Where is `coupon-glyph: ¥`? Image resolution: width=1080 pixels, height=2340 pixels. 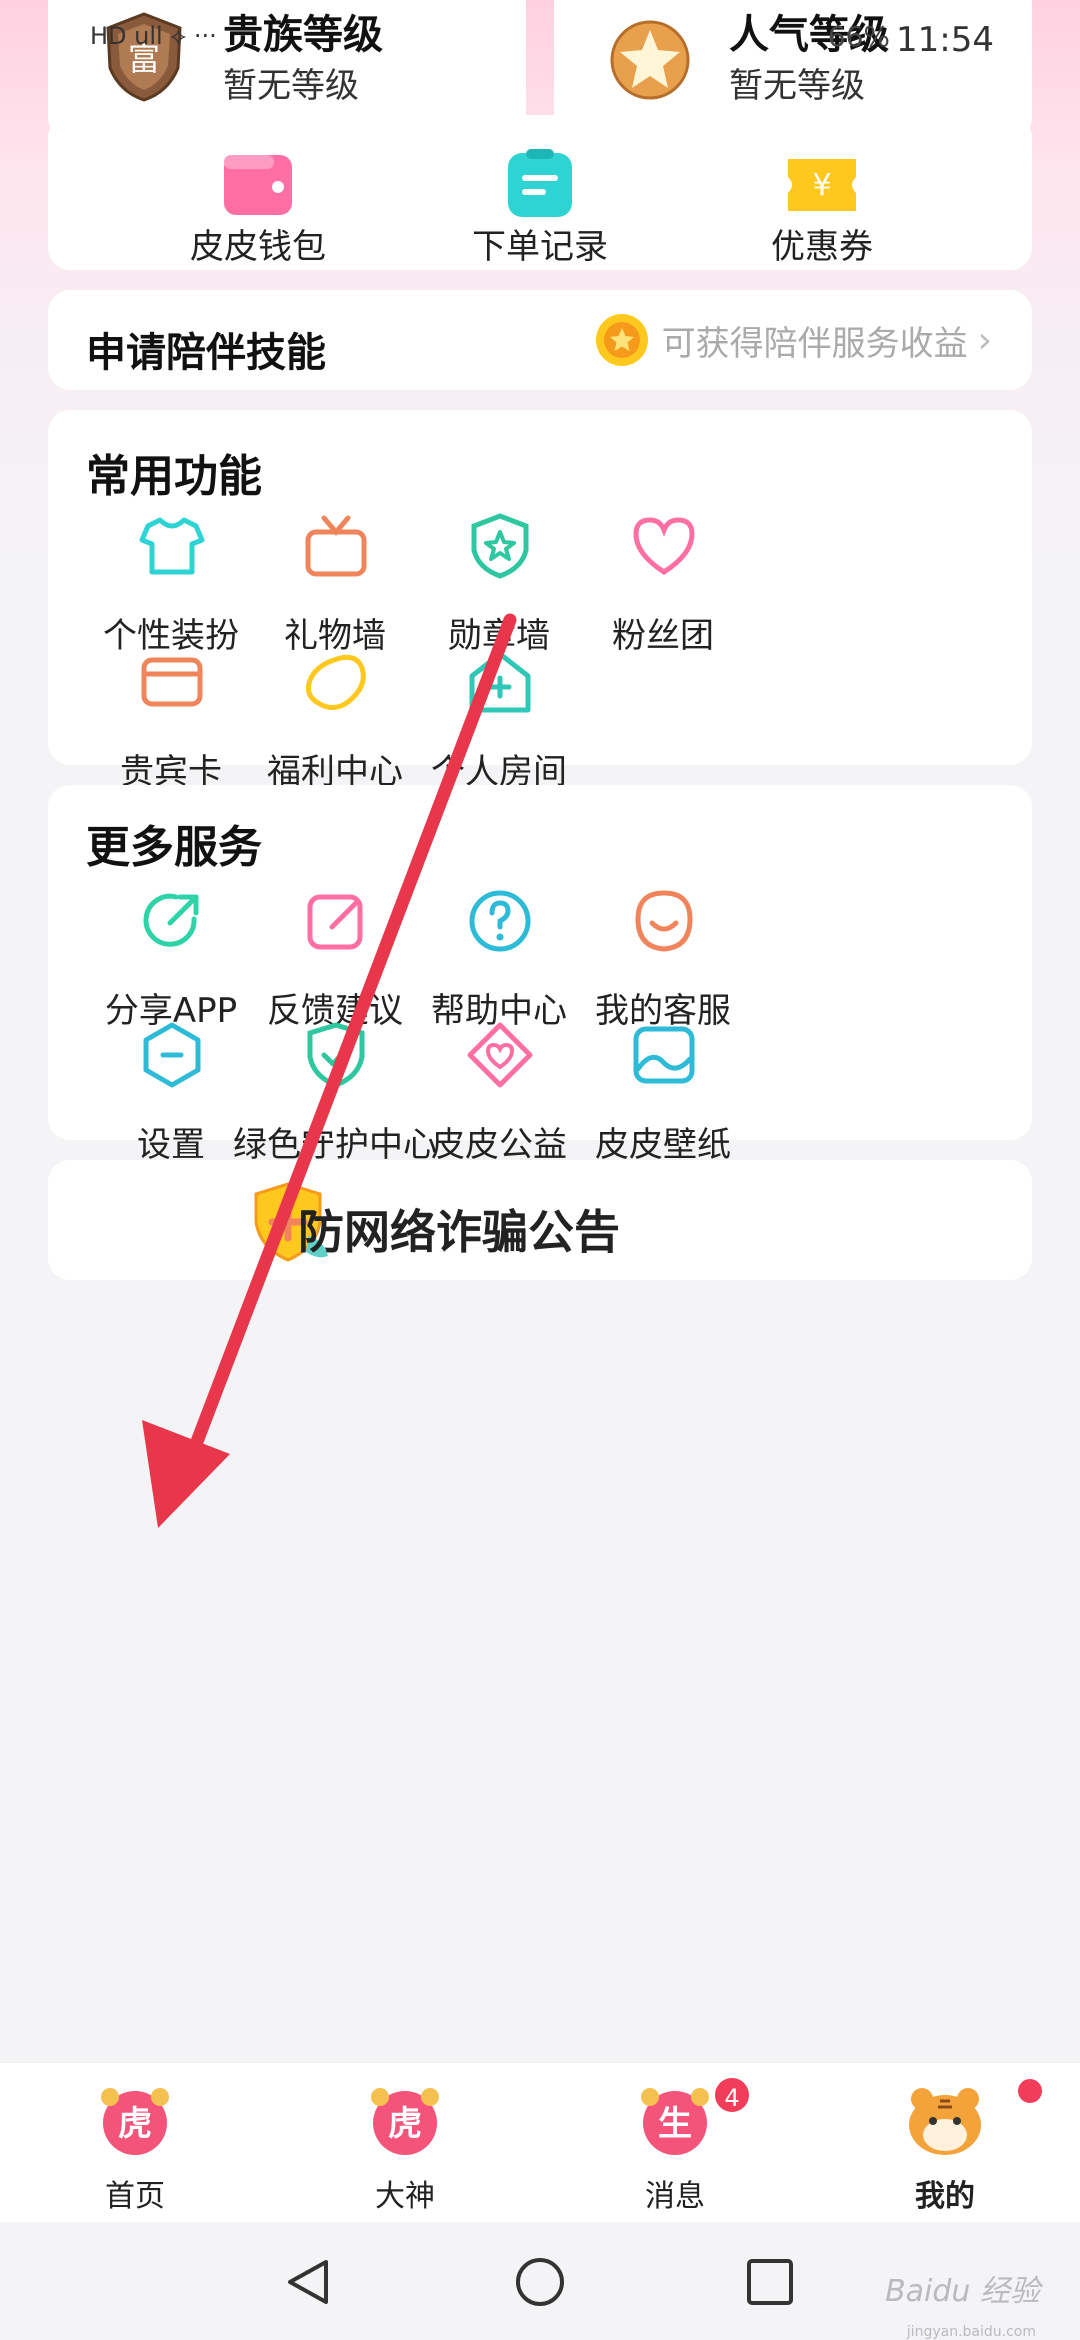 coupon-glyph: ¥ is located at coordinates (821, 185).